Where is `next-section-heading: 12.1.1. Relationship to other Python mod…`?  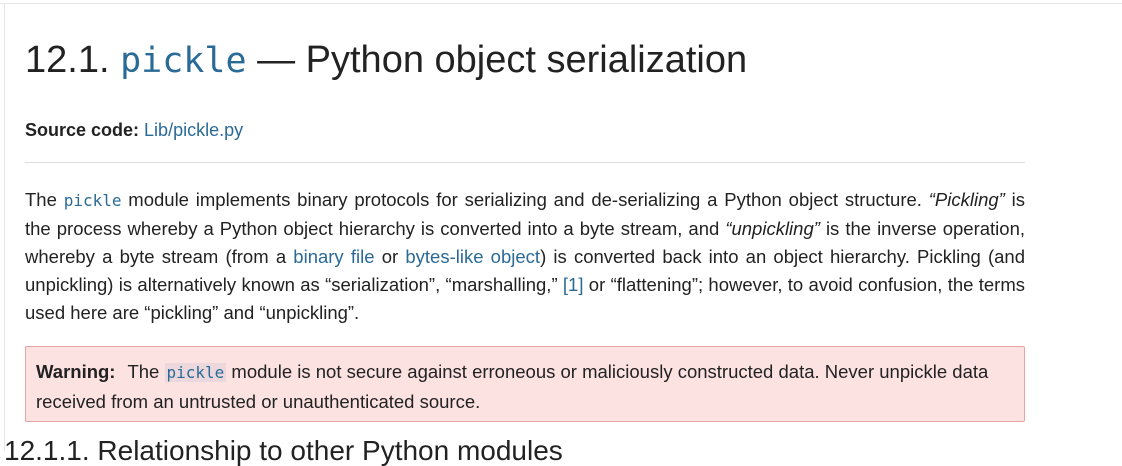
next-section-heading: 12.1.1. Relationship to other Python mod… is located at coordinates (283, 450).